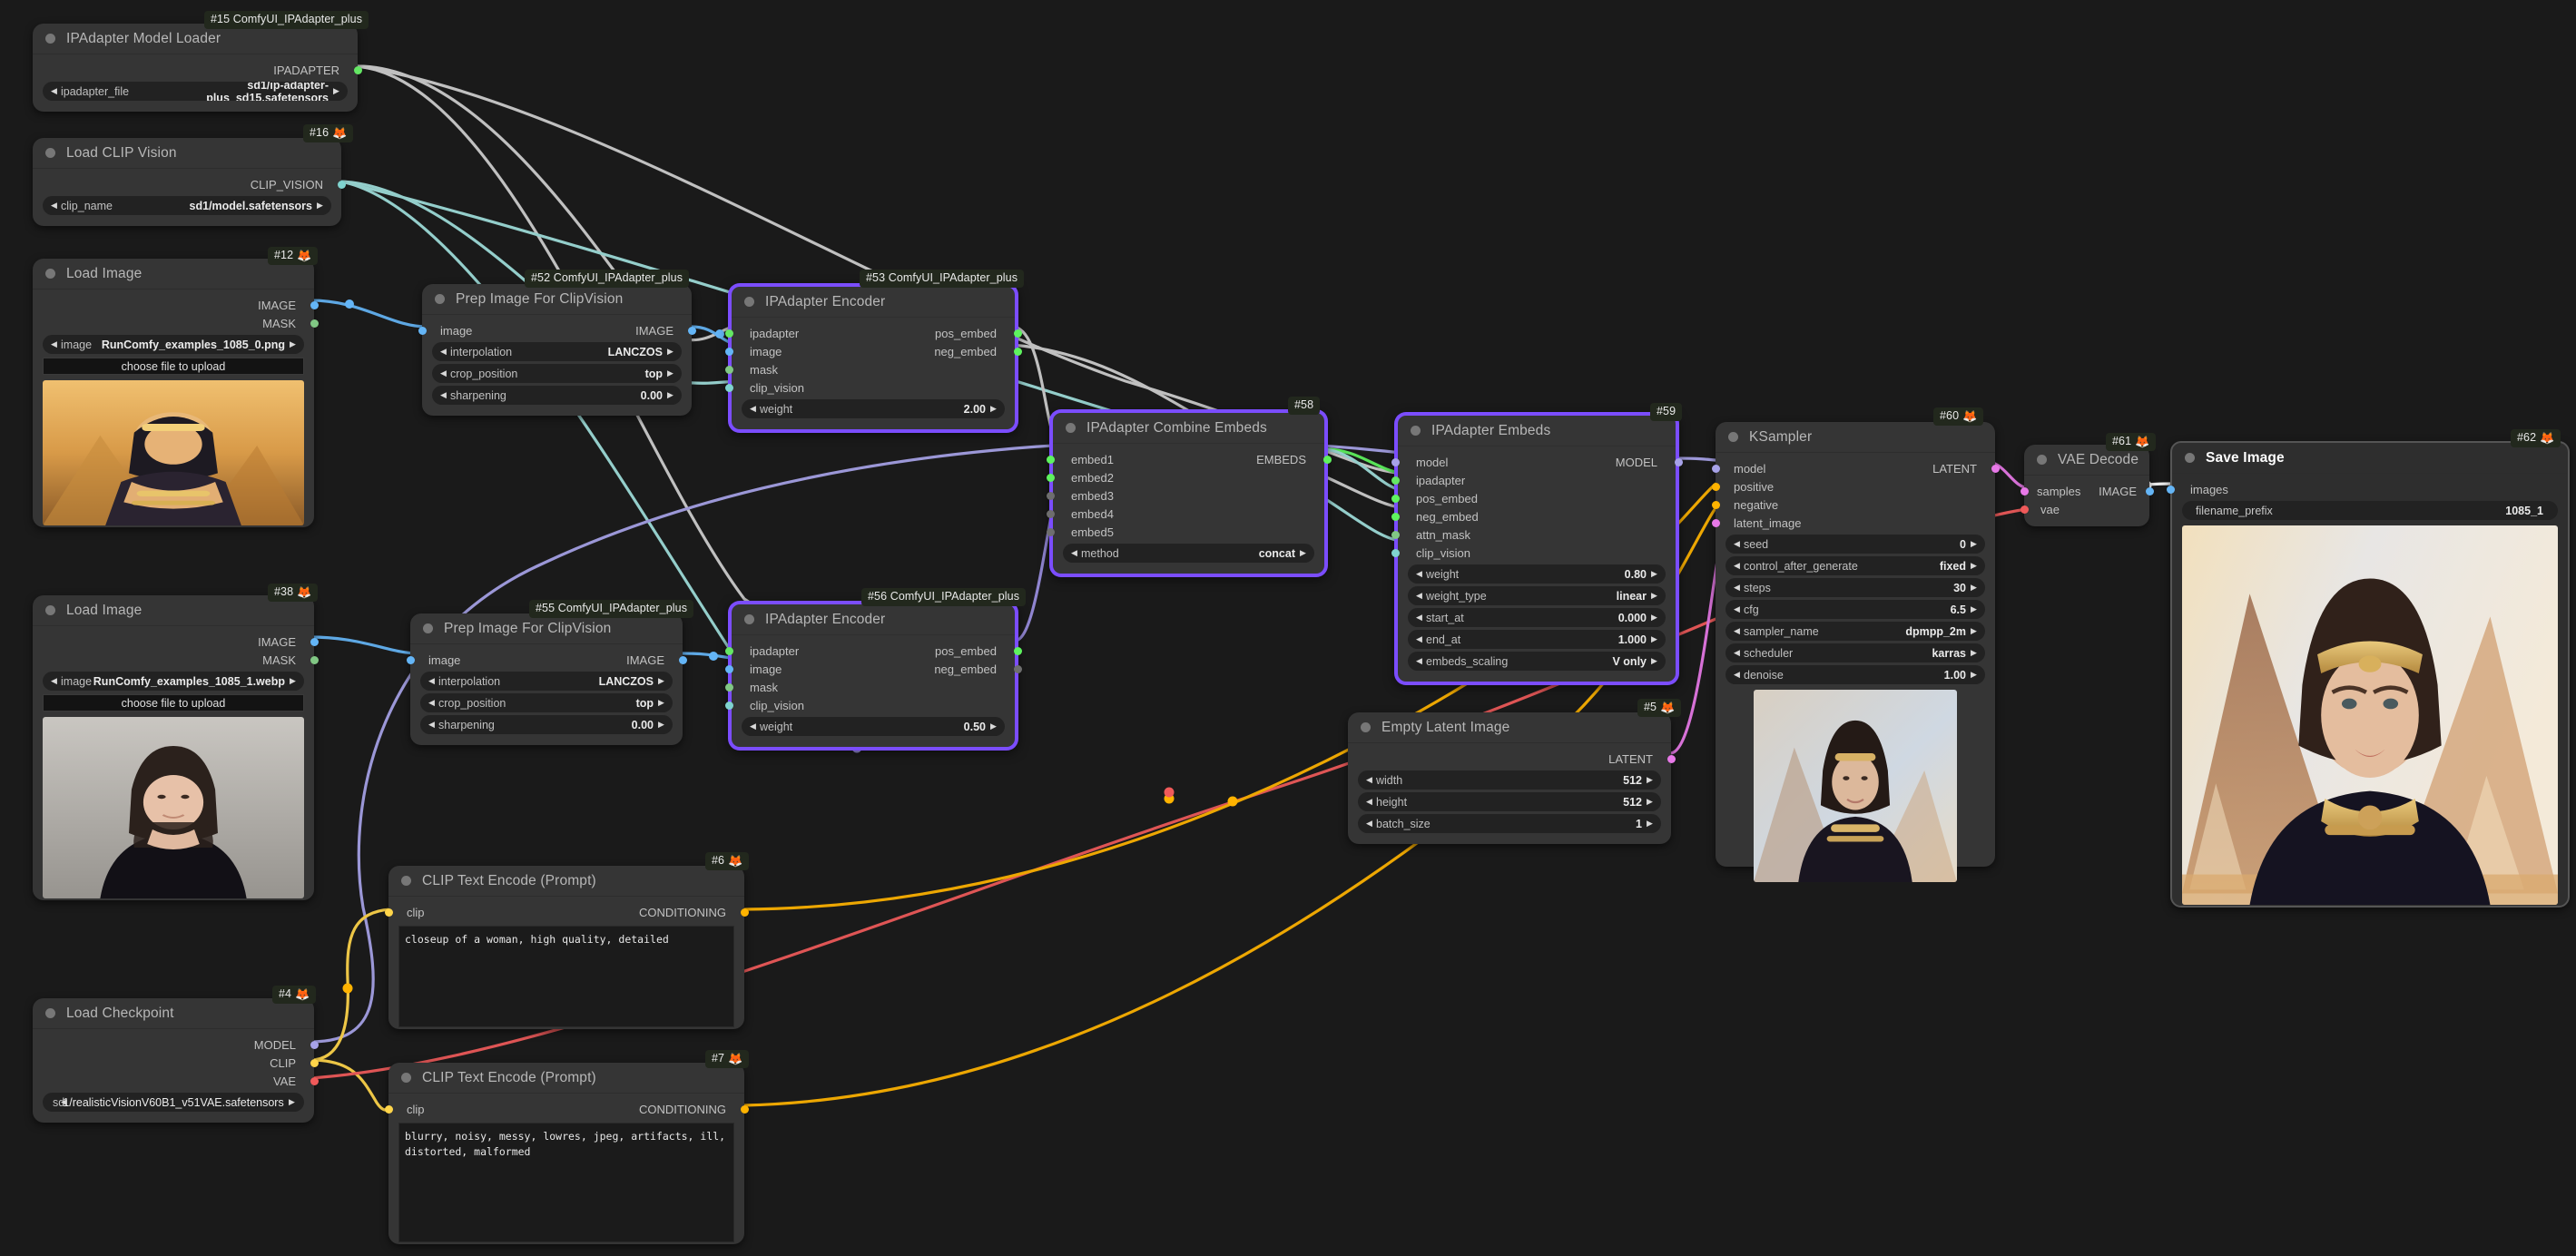 The width and height of the screenshot is (2576, 1256). Describe the element at coordinates (546, 681) in the screenshot. I see `widget-interpolation: ◀ interpolation LANCZOS ▶` at that location.